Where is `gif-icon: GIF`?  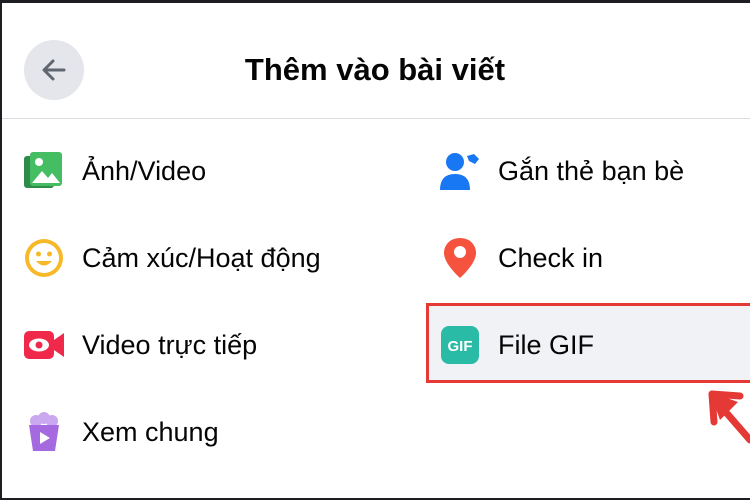 gif-icon: GIF is located at coordinates (460, 345).